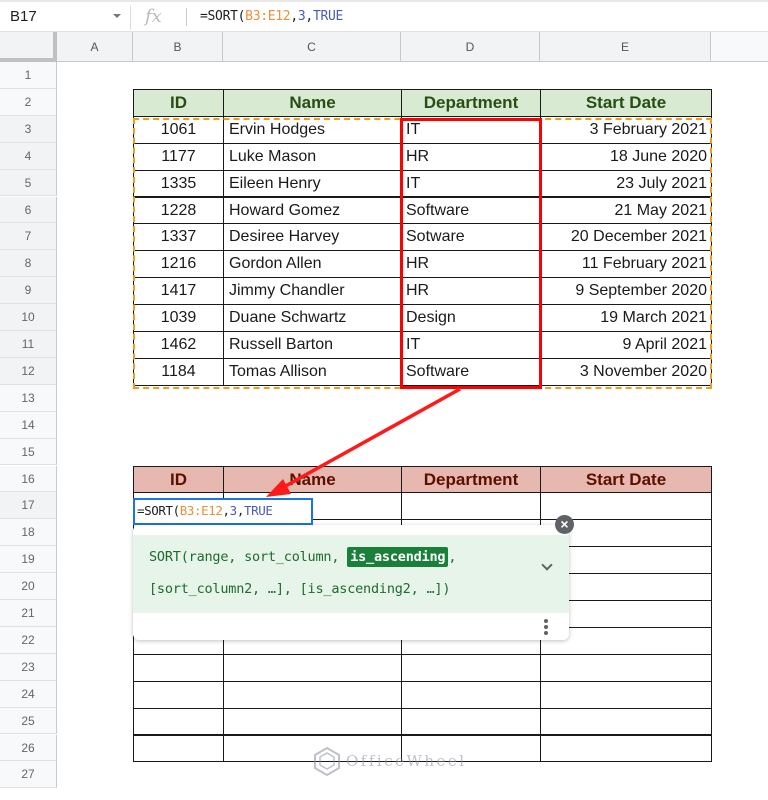 The height and width of the screenshot is (800, 768). What do you see at coordinates (178, 318) in the screenshot?
I see `id-cell: 1039` at bounding box center [178, 318].